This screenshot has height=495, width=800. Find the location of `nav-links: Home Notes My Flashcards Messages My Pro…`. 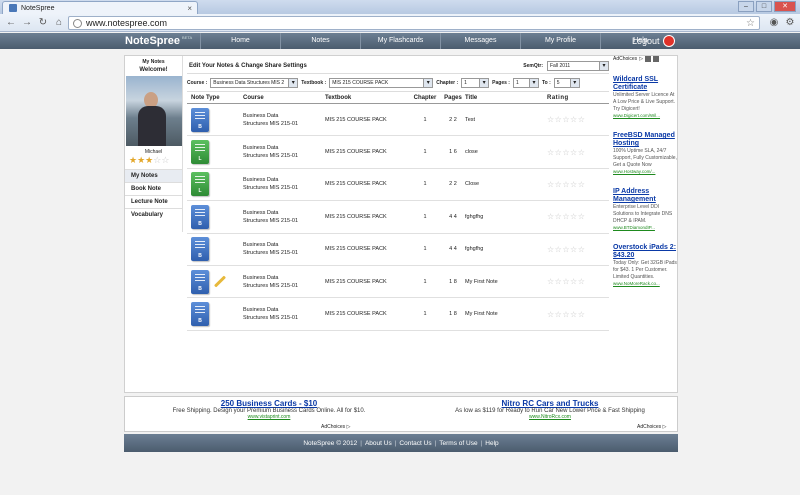

nav-links: Home Notes My Flashcards Messages My Pro… is located at coordinates (440, 41).